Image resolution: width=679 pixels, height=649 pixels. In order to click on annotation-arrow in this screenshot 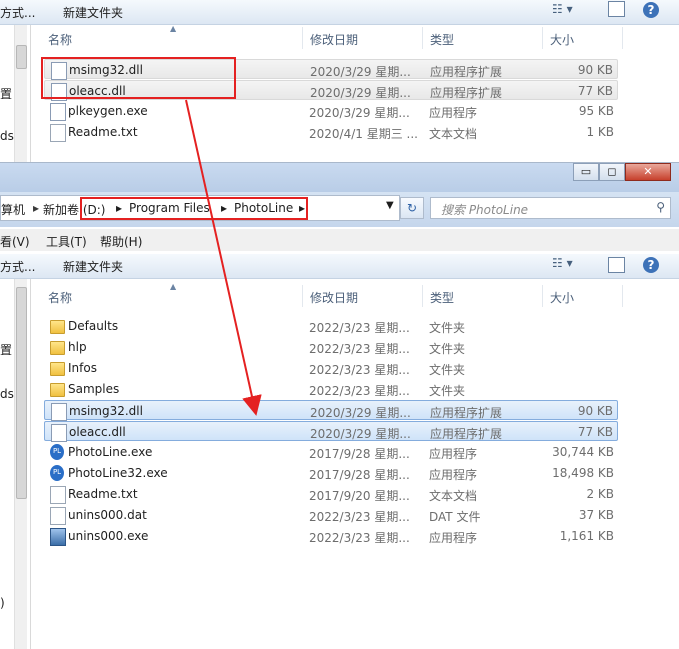, I will do `click(223, 257)`.